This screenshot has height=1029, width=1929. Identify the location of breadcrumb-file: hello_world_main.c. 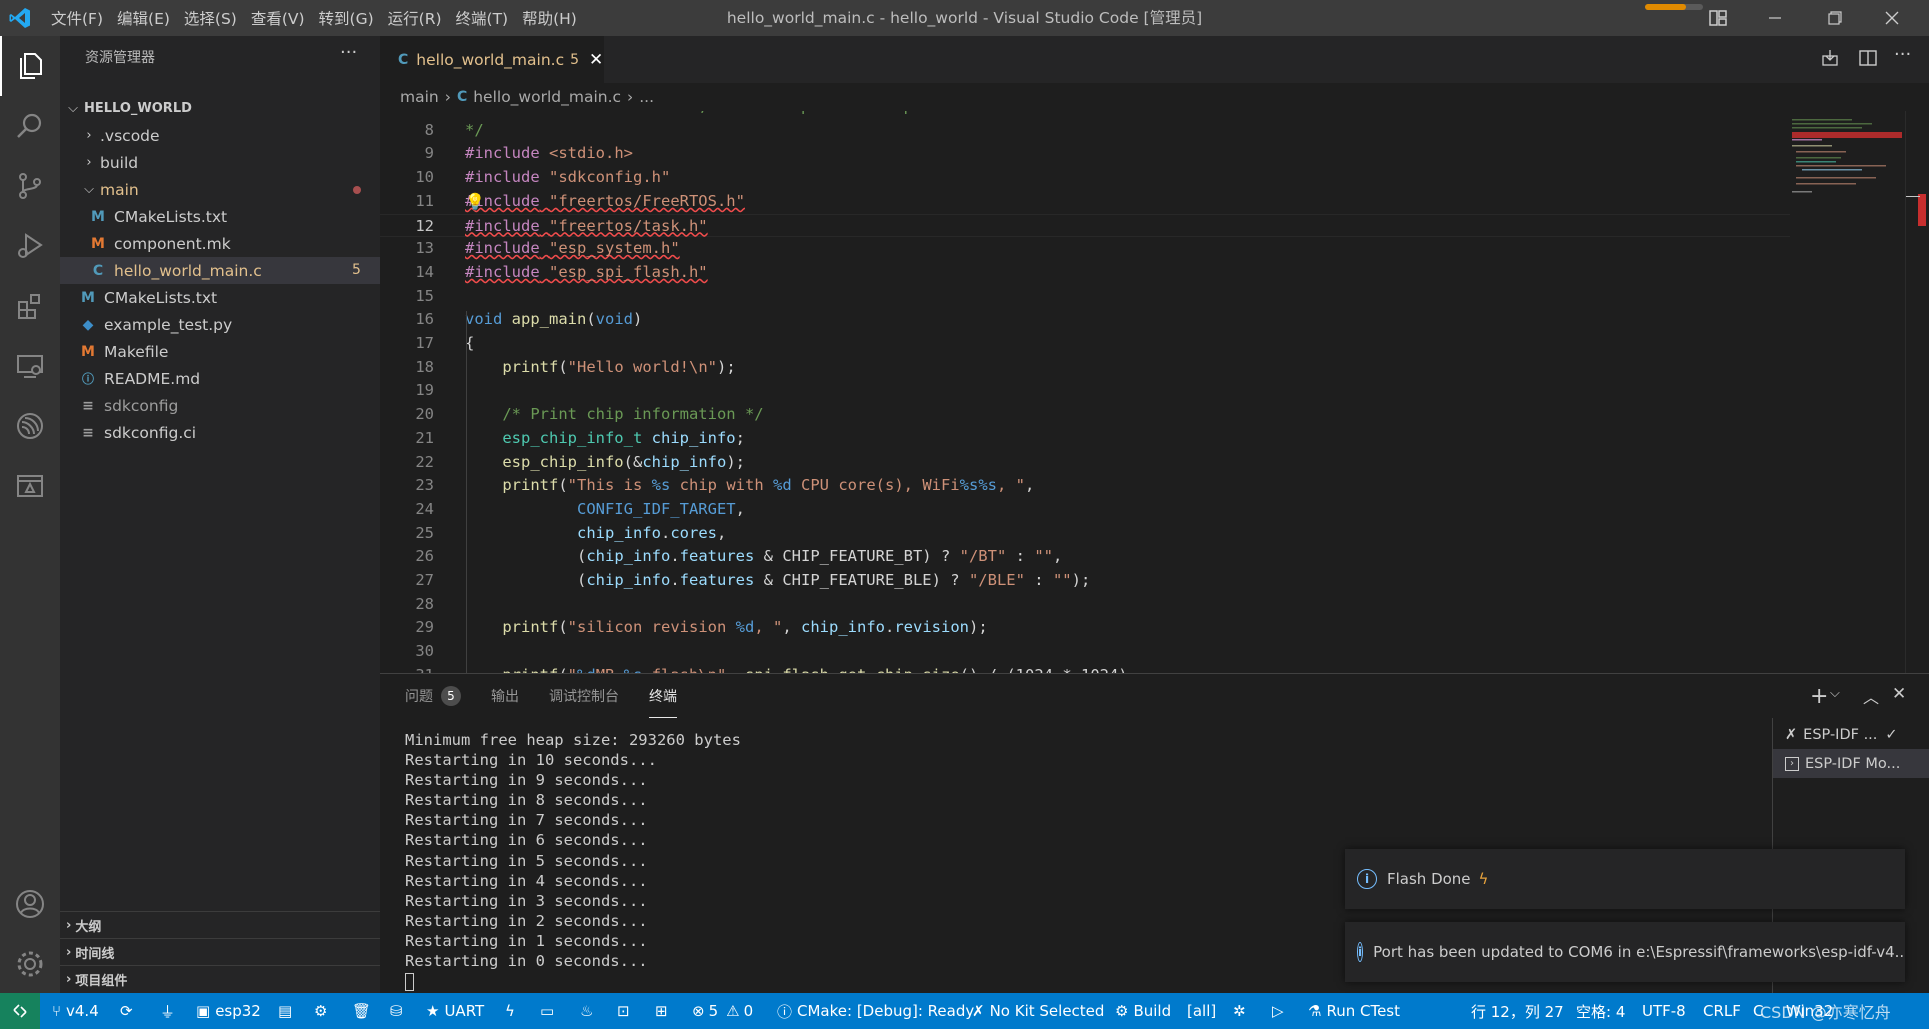
(547, 97).